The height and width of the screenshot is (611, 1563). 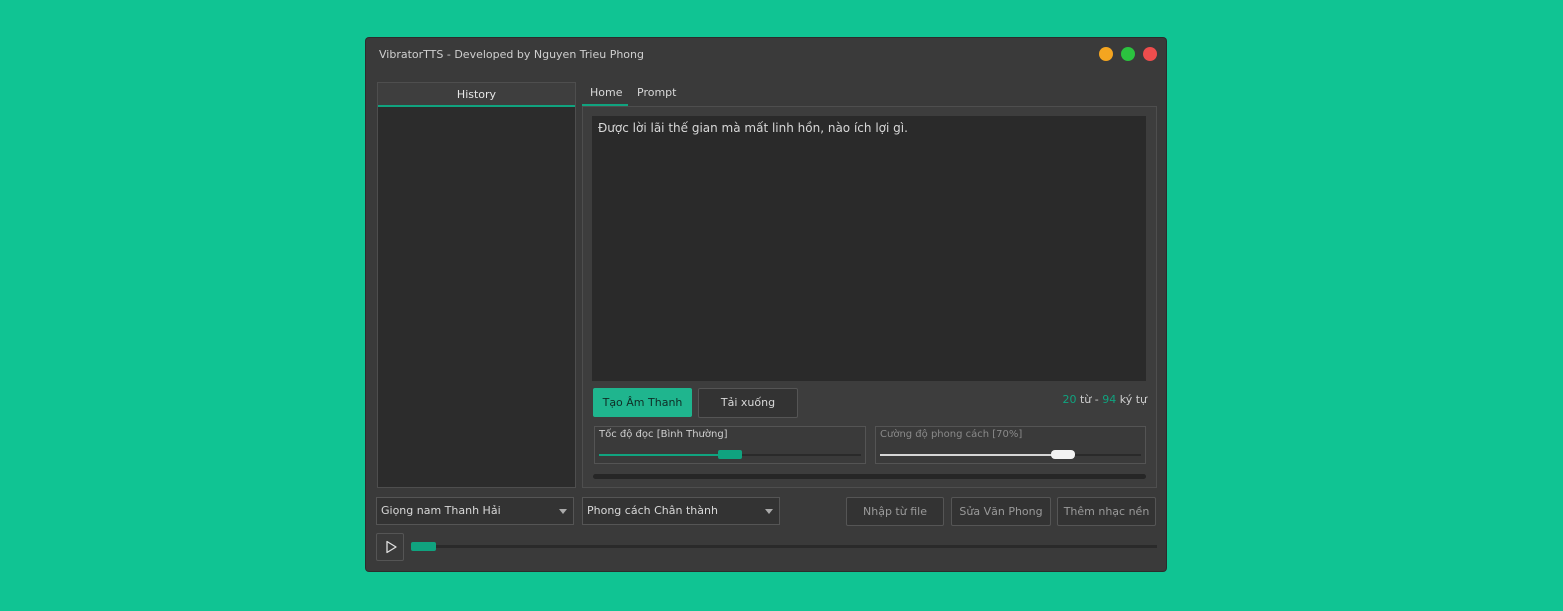 What do you see at coordinates (971, 455) in the screenshot?
I see `style-strength-slider-fill` at bounding box center [971, 455].